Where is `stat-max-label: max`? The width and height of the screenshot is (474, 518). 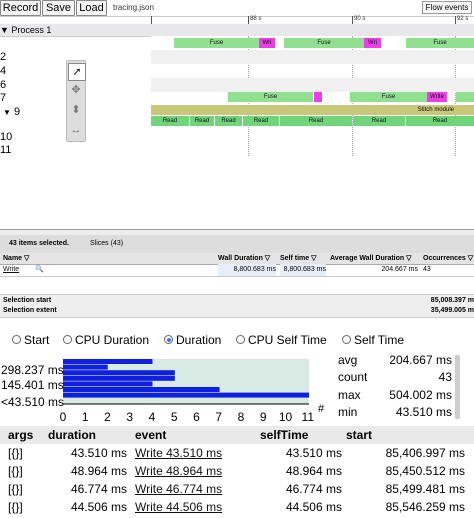
stat-max-label: max is located at coordinates (349, 395).